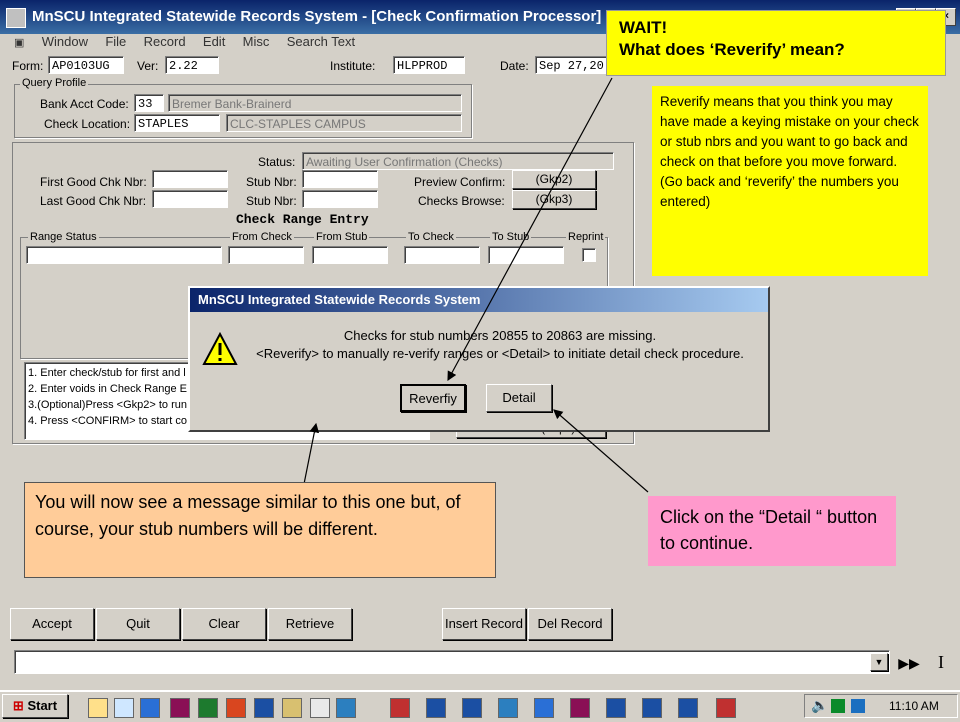  What do you see at coordinates (311, 453) in the screenshot?
I see `arrow-to-dialog` at bounding box center [311, 453].